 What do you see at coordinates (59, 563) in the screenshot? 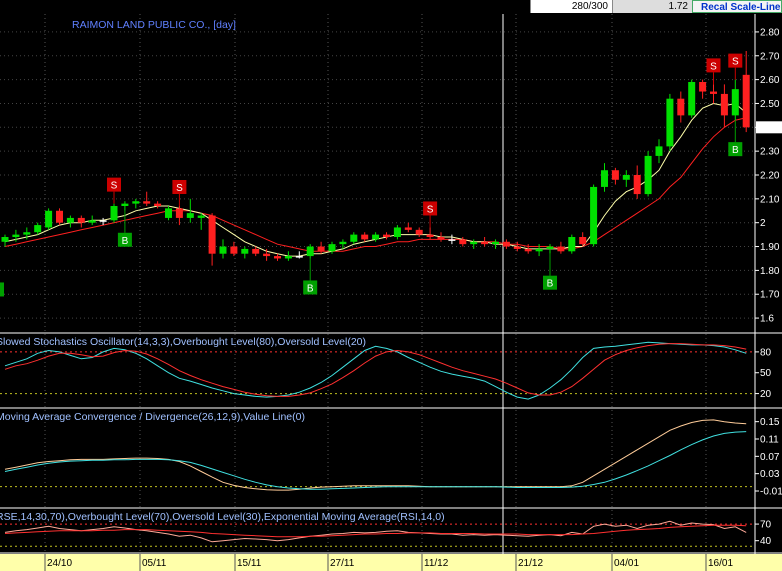
I see `date-tick-label: 24/10` at bounding box center [59, 563].